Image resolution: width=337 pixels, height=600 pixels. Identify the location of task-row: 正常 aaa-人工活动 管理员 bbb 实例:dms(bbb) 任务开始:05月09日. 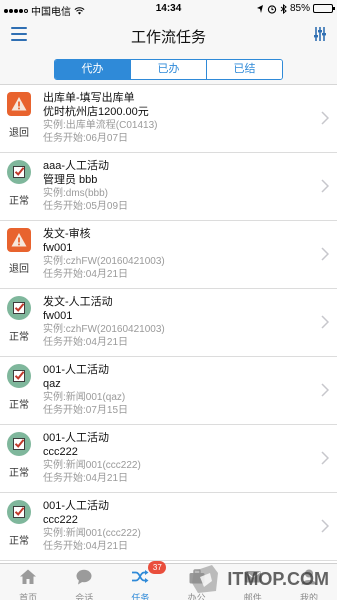
(168, 187).